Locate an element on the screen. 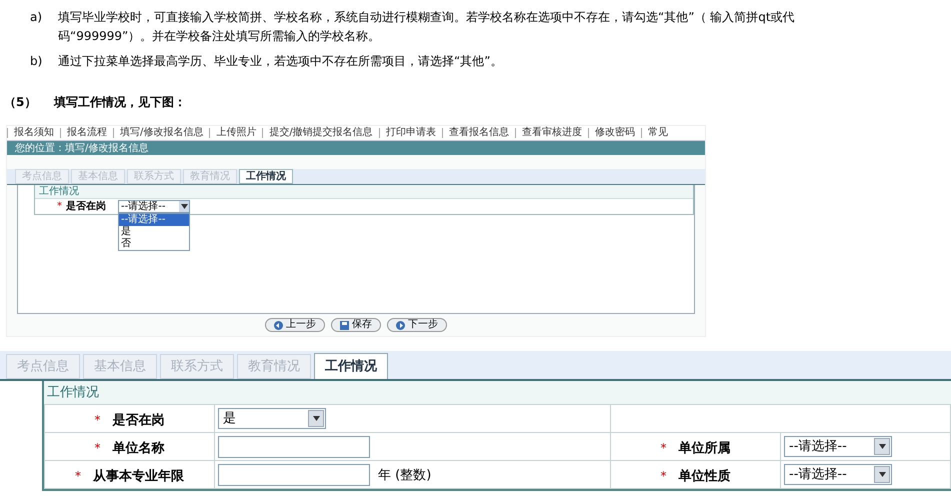  breadcrumb-bar: 您的位置：填写/修改报名信息 is located at coordinates (356, 148).